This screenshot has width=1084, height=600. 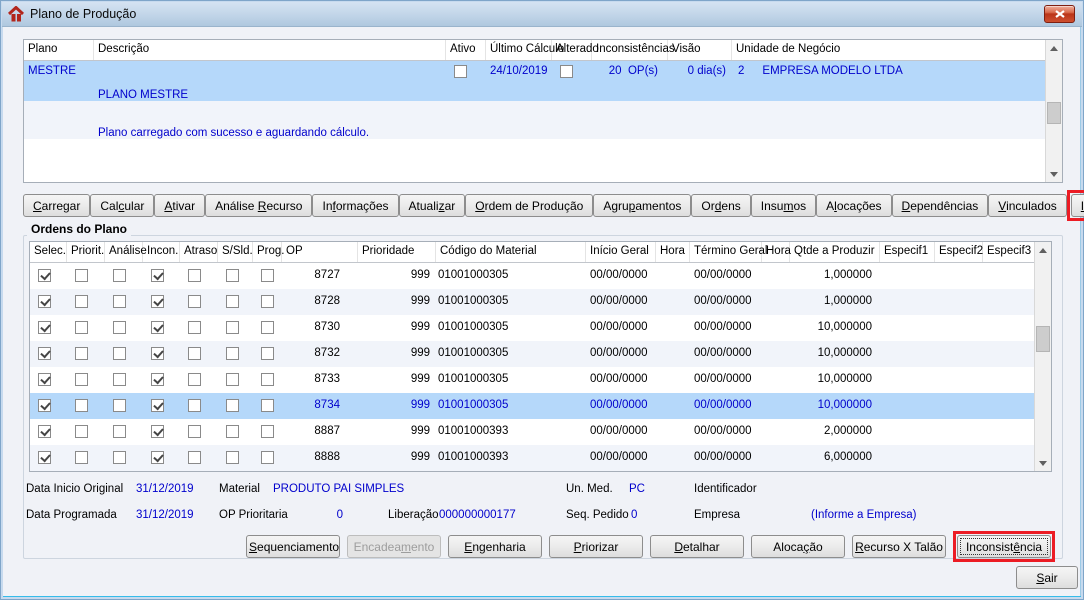 What do you see at coordinates (721, 205) in the screenshot?
I see `plan-ordens-button: Ordens` at bounding box center [721, 205].